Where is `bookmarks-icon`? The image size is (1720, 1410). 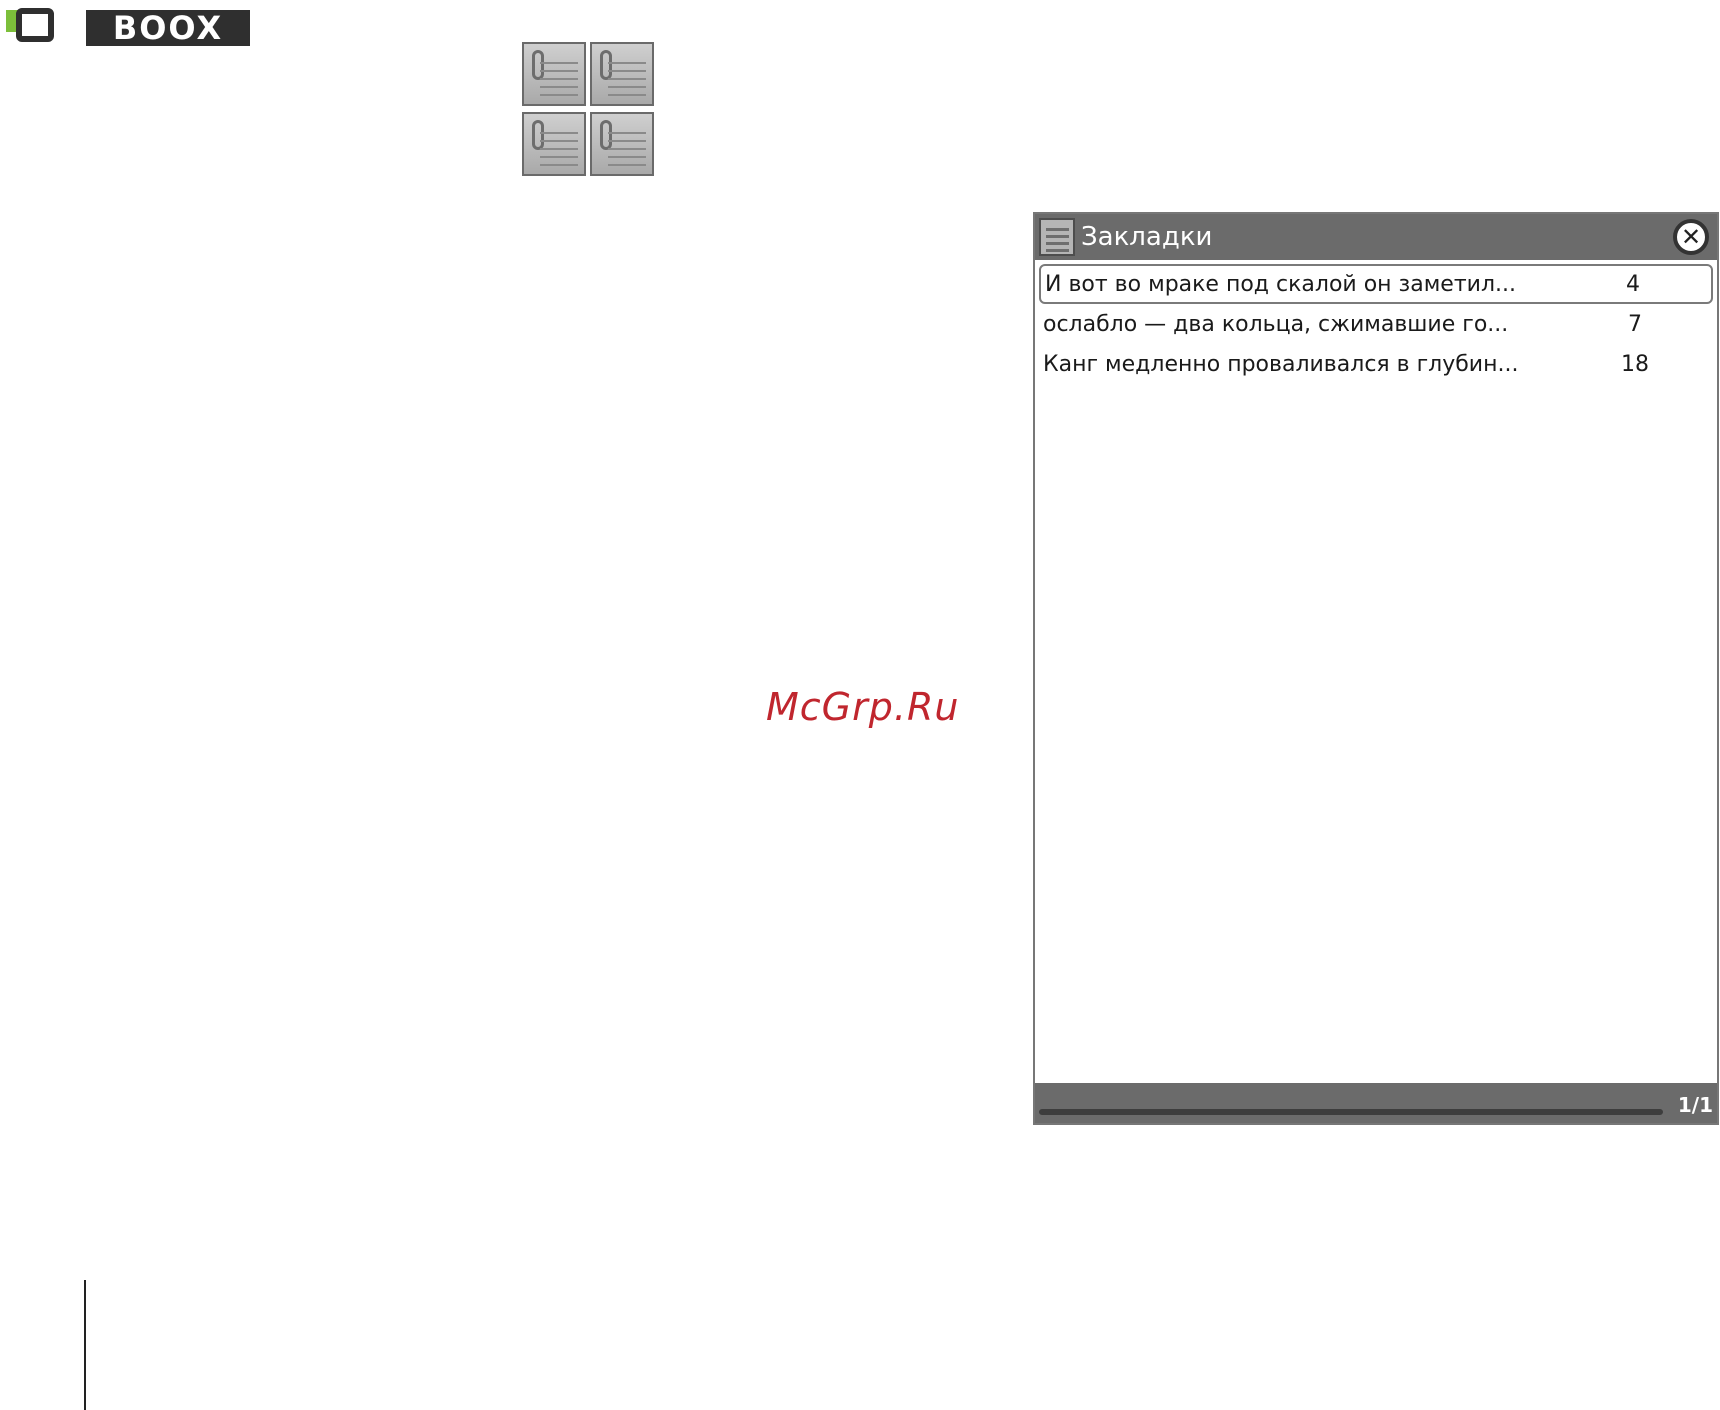 bookmarks-icon is located at coordinates (1057, 237).